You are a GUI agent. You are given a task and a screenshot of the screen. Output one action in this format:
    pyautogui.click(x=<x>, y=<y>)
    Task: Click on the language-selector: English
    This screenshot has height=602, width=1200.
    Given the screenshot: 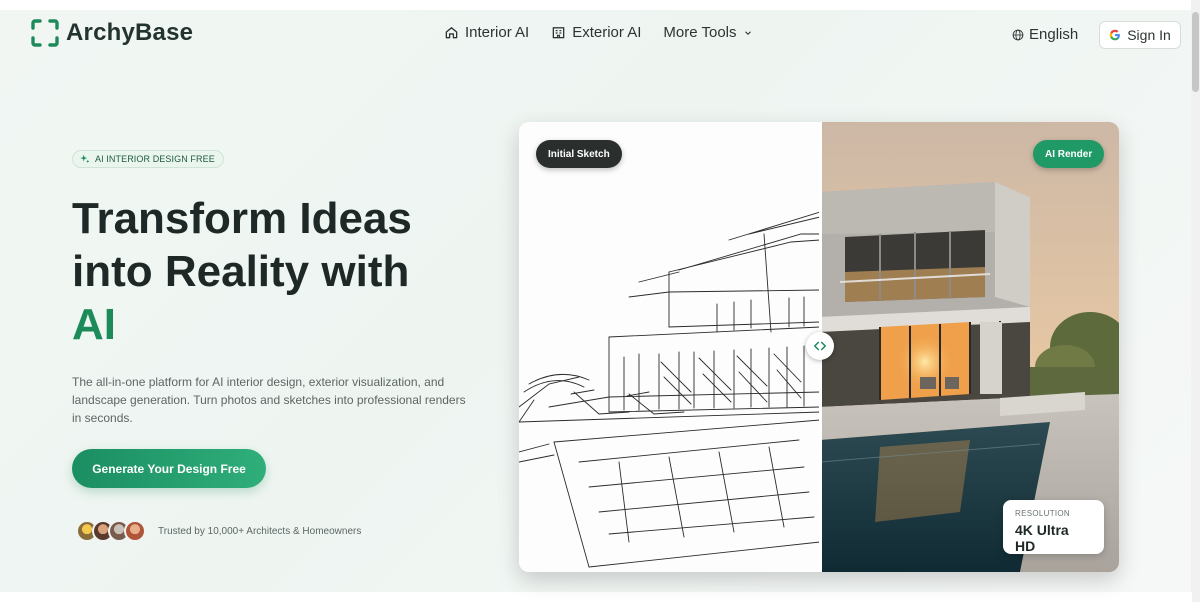 What is the action you would take?
    pyautogui.click(x=1045, y=34)
    